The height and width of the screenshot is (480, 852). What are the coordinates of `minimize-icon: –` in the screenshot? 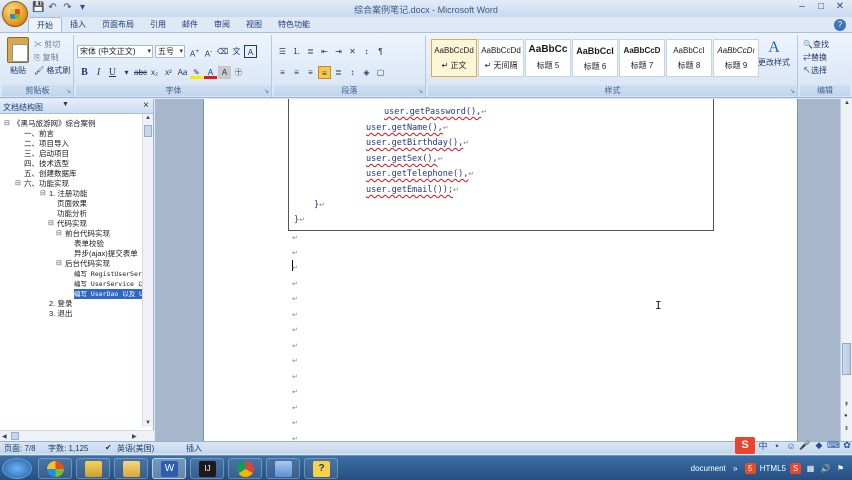 It's located at (802, 7).